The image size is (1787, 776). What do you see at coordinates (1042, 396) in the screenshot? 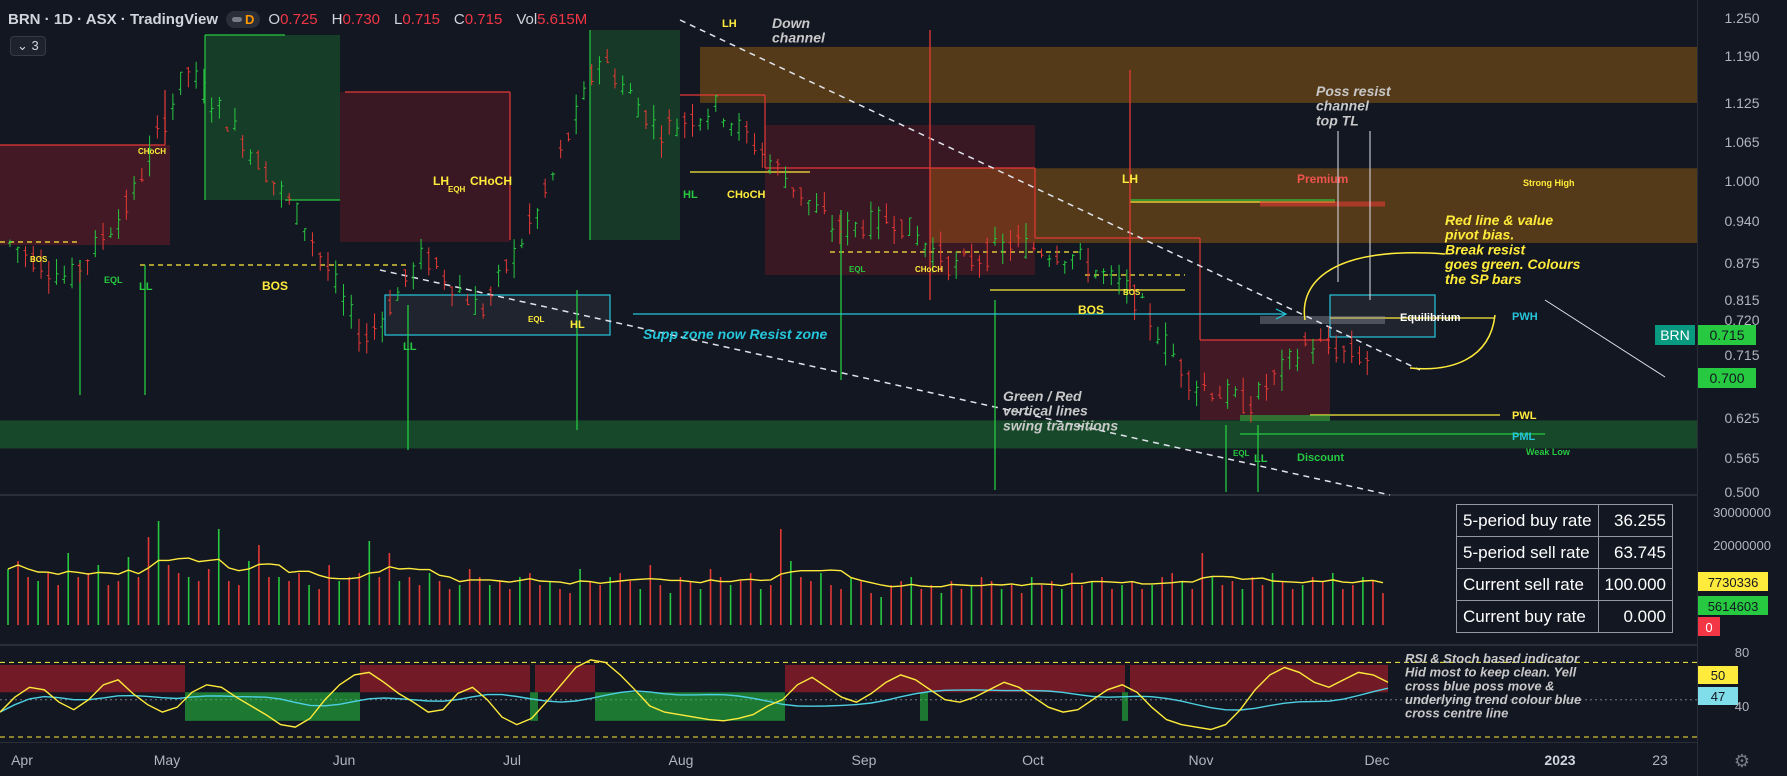
I see `swing-note-line: Green / Red` at bounding box center [1042, 396].